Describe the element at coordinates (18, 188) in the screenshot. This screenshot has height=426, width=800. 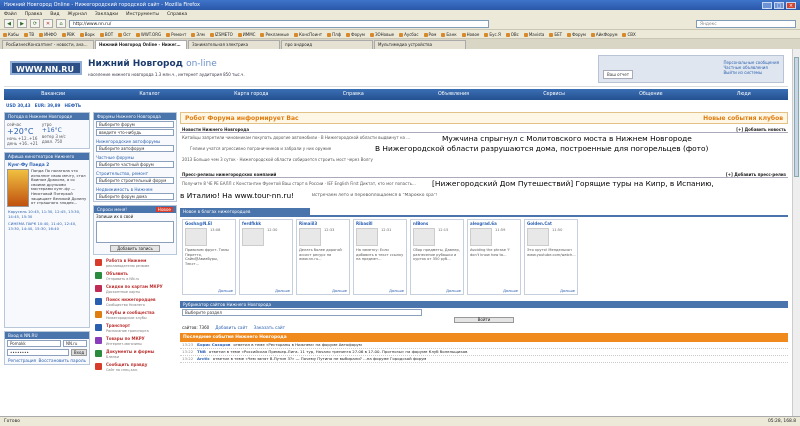
I see `movie-poster` at that location.